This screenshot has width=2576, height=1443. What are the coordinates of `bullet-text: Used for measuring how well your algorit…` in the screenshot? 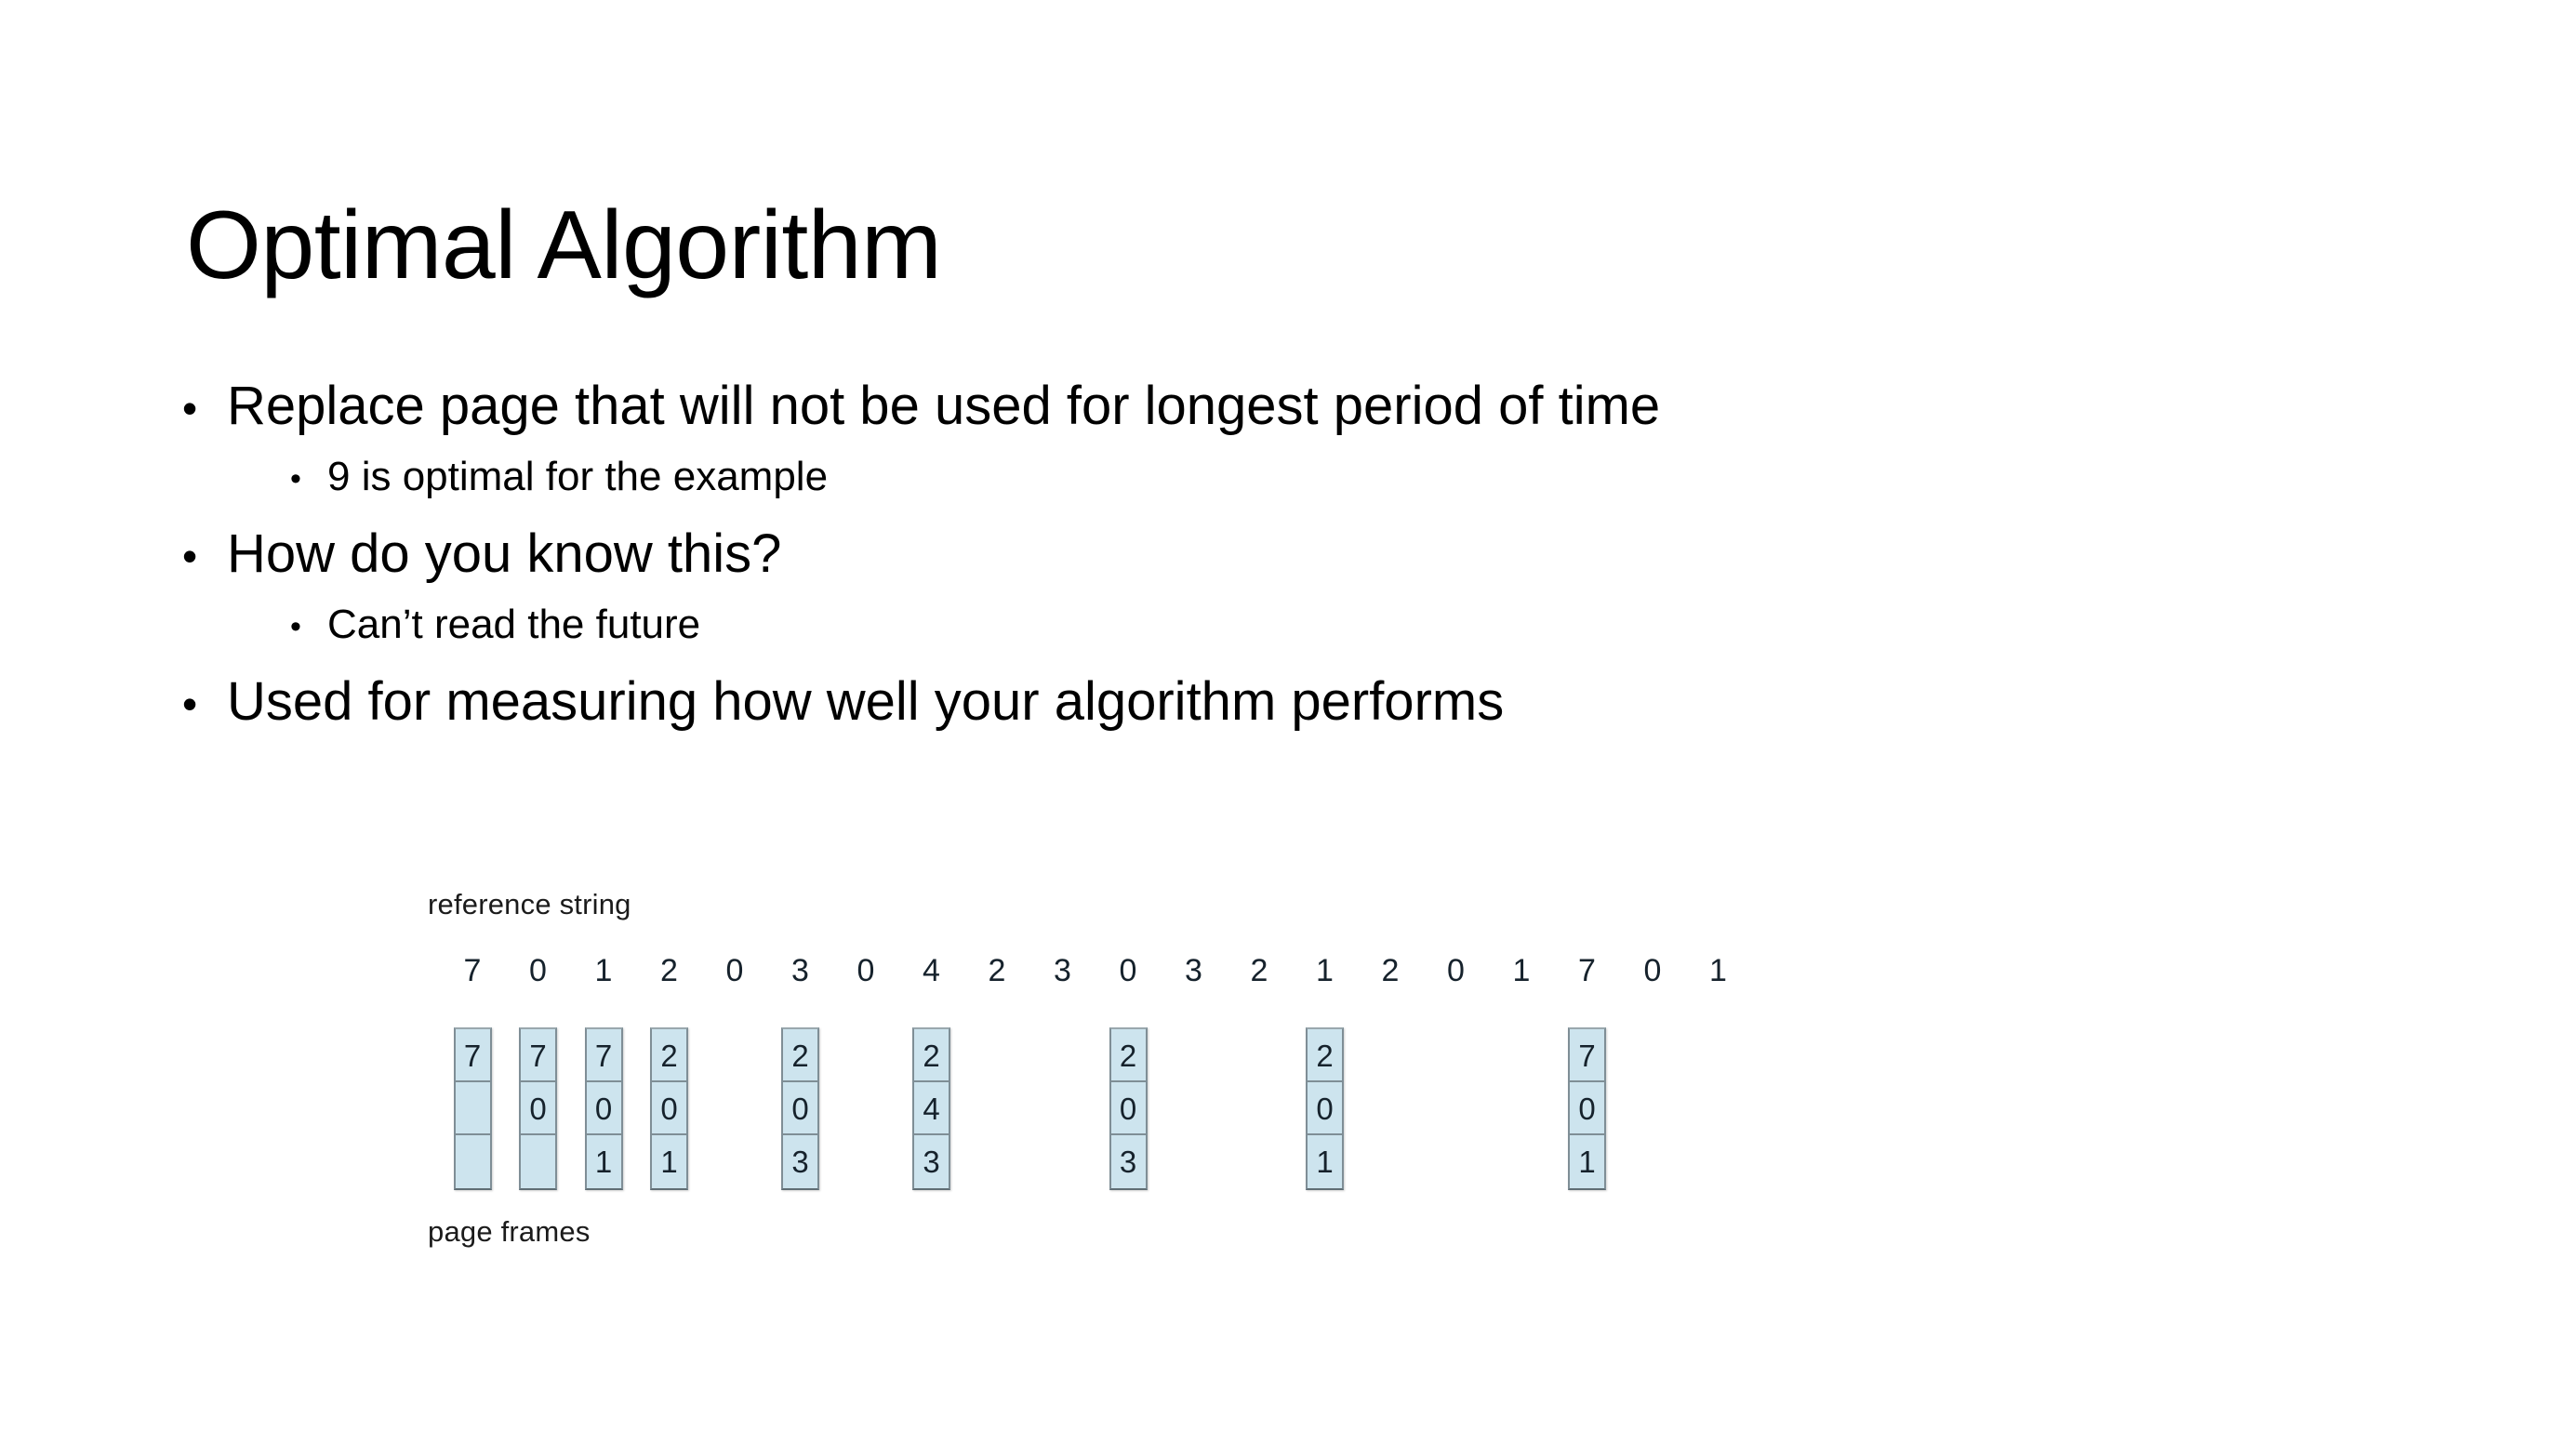 It's located at (866, 701).